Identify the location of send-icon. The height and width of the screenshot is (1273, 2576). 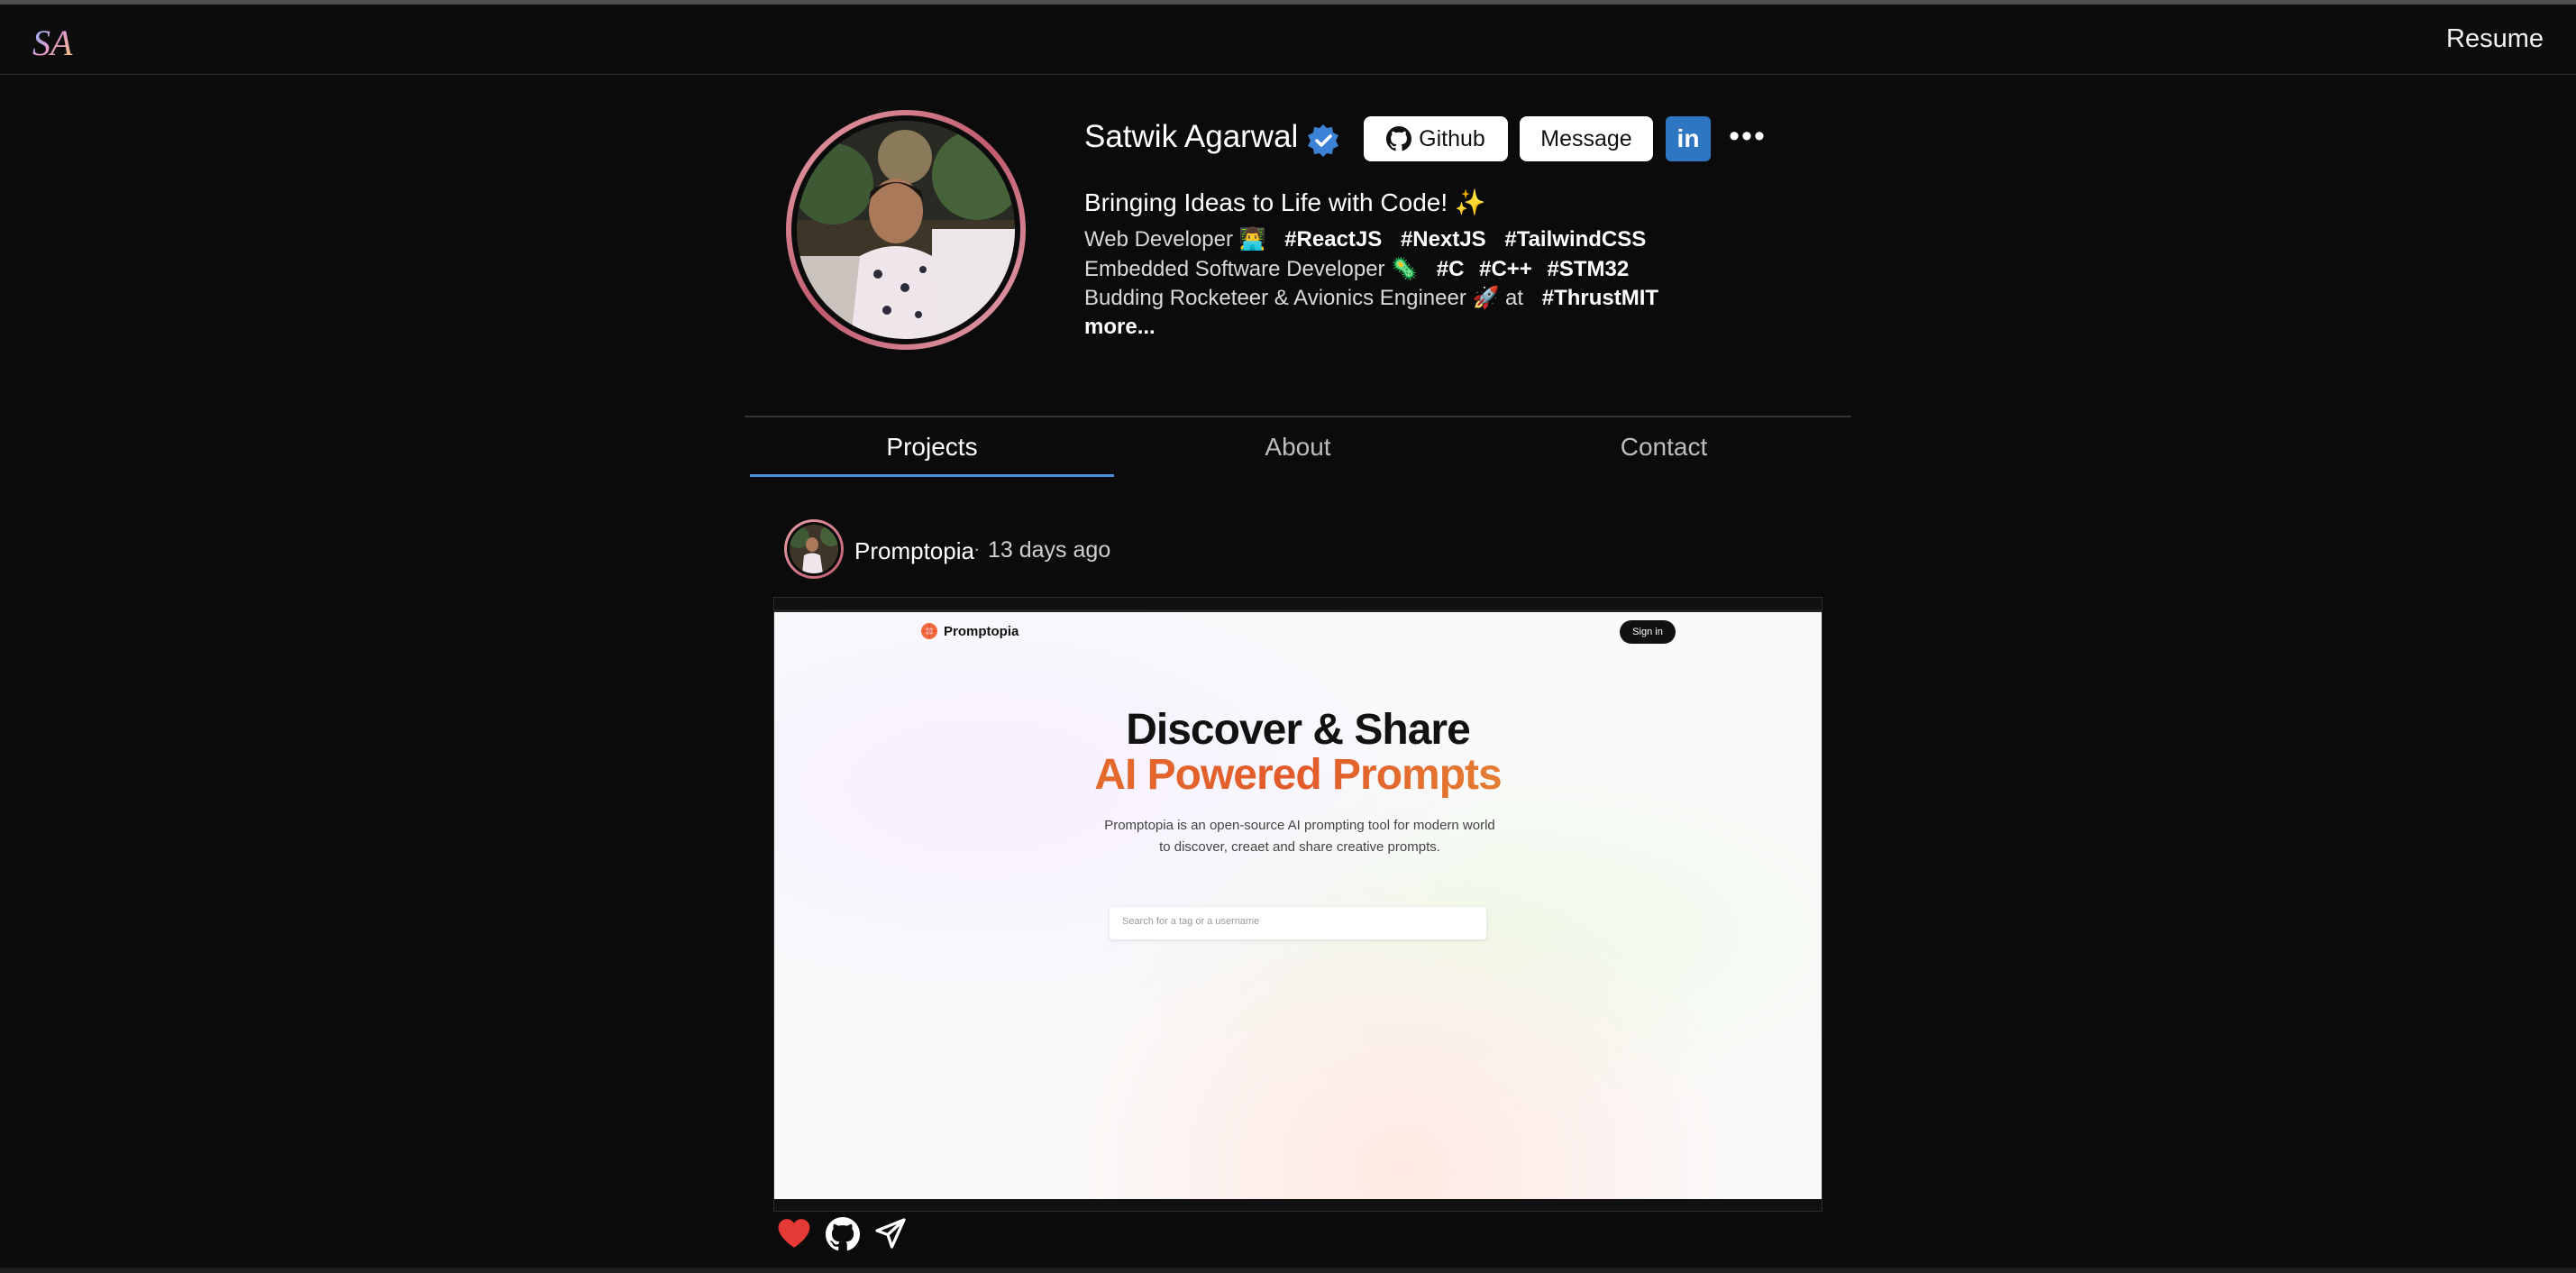
(890, 1235).